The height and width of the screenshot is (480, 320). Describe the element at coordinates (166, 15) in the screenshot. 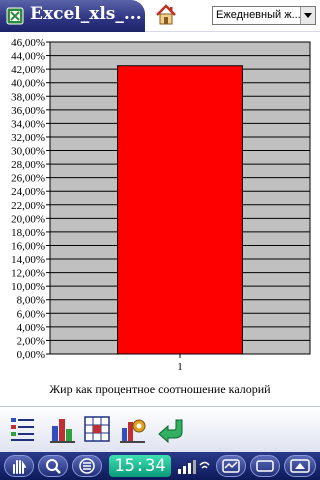

I see `home-icon` at that location.